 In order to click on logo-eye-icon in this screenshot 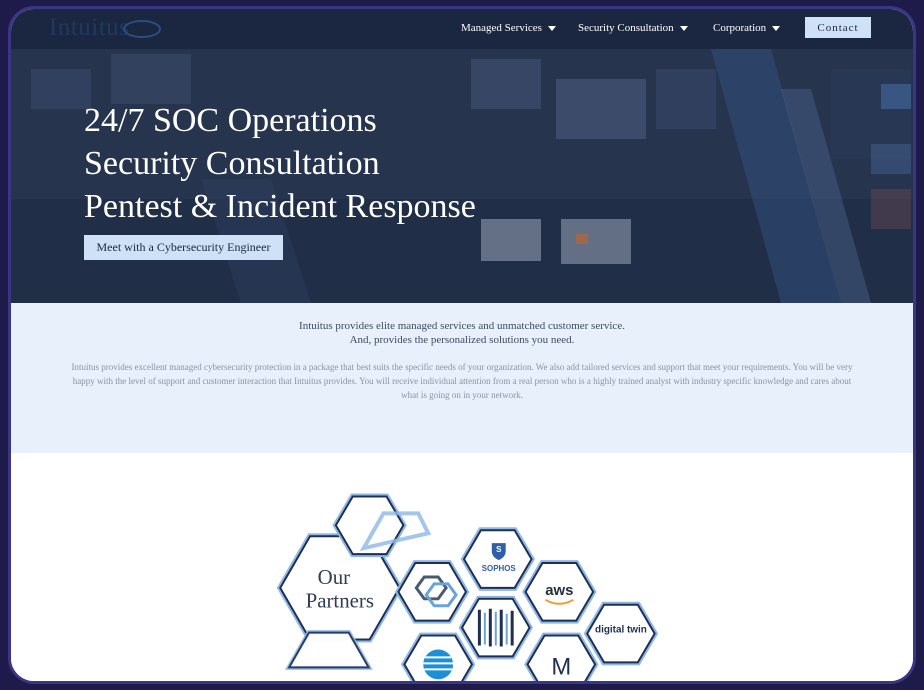, I will do `click(142, 29)`.